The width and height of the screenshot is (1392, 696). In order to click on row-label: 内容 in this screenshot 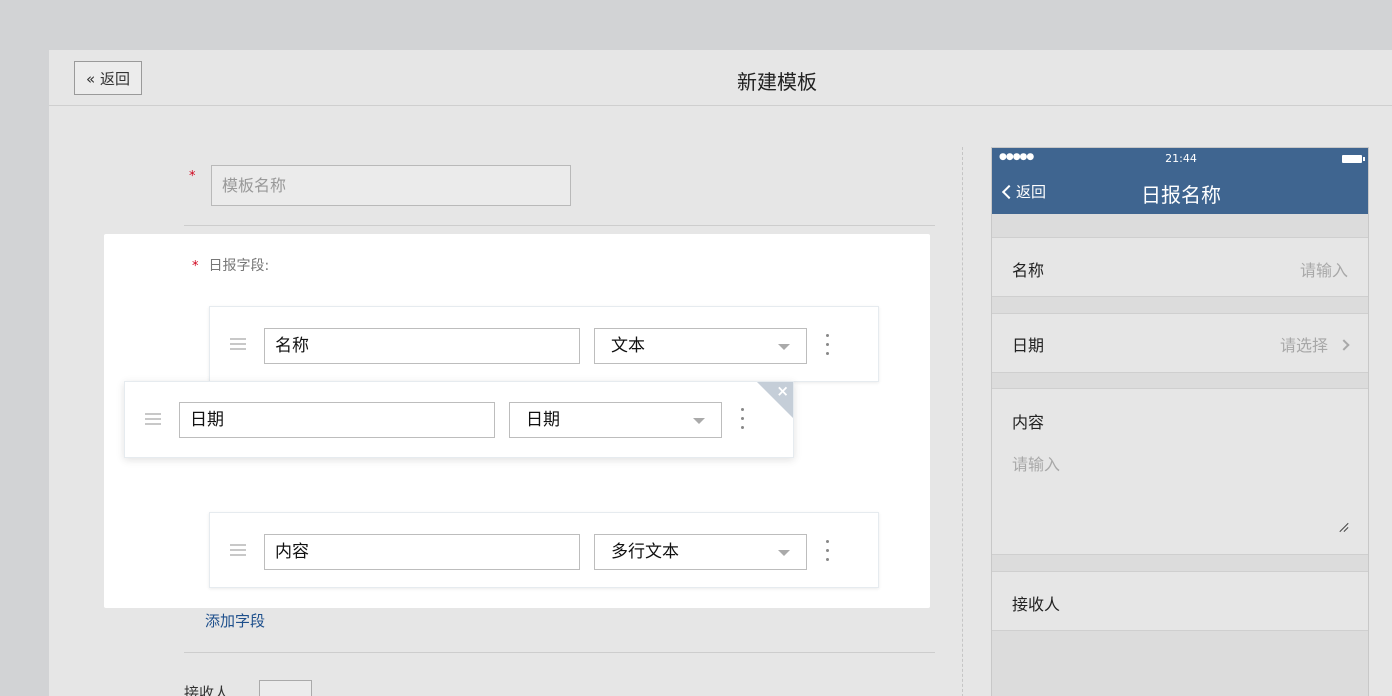, I will do `click(1028, 422)`.